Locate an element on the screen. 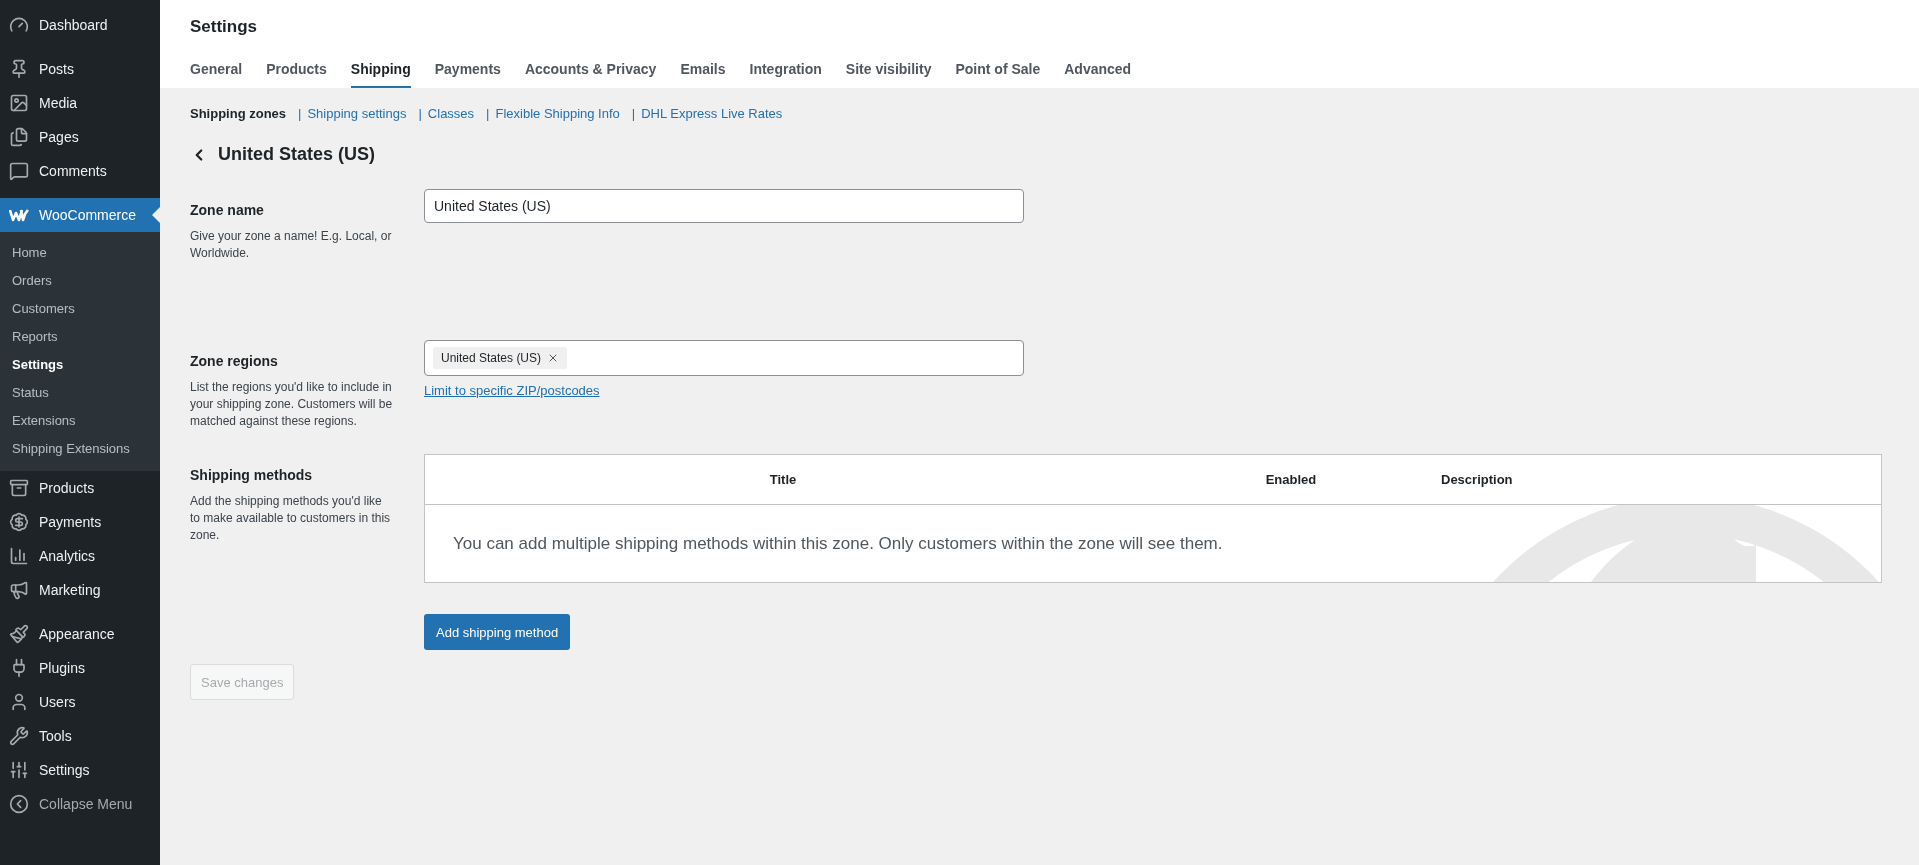 This screenshot has height=865, width=1919. sidebar-item: Appearance is located at coordinates (80, 634).